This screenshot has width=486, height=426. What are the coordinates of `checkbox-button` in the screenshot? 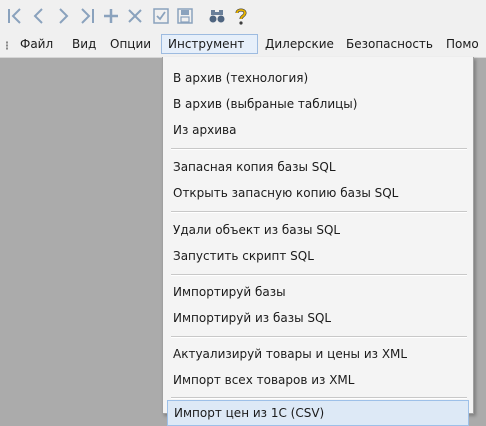 It's located at (161, 16).